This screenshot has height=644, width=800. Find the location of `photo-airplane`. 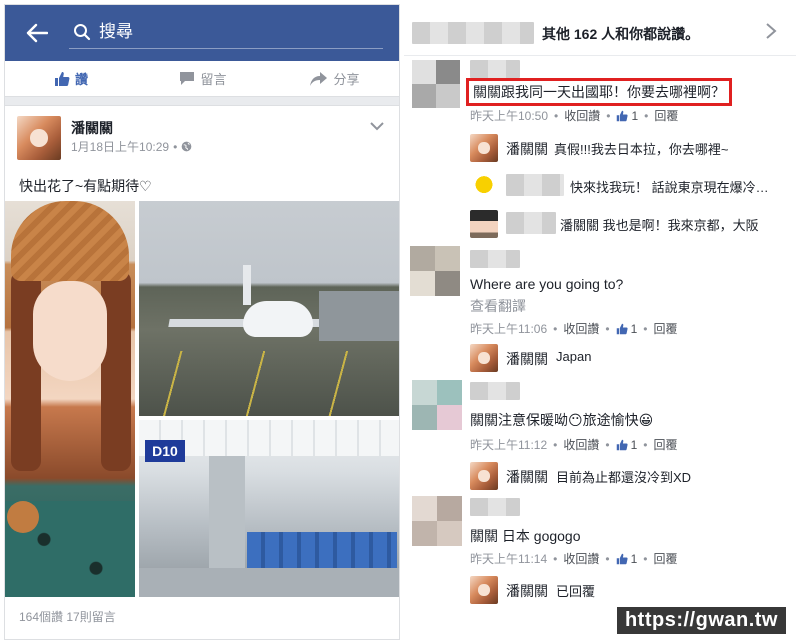

photo-airplane is located at coordinates (269, 308).